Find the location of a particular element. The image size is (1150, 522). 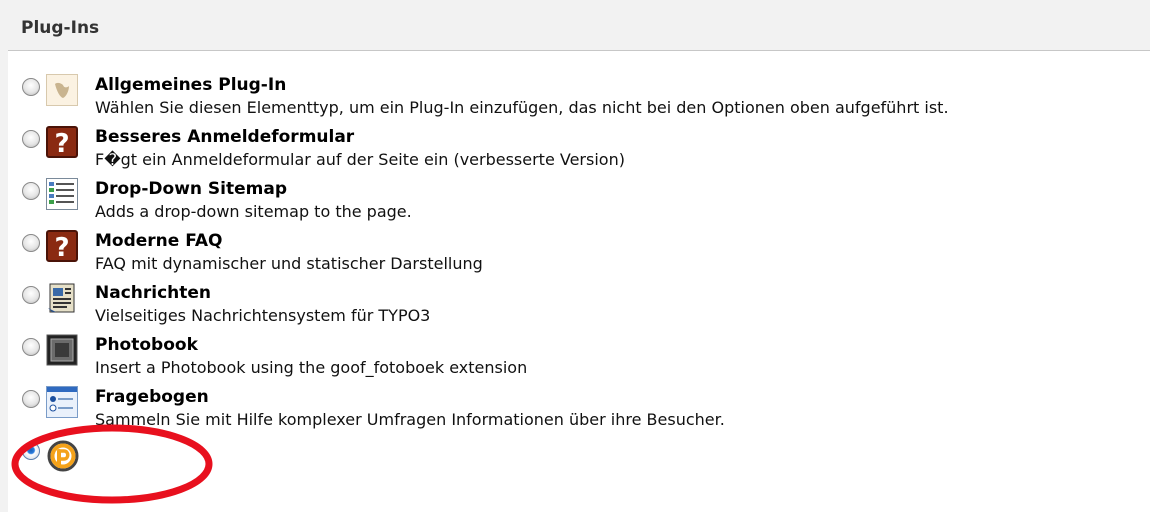

plugin-title: Moderne FAQ is located at coordinates (159, 241).